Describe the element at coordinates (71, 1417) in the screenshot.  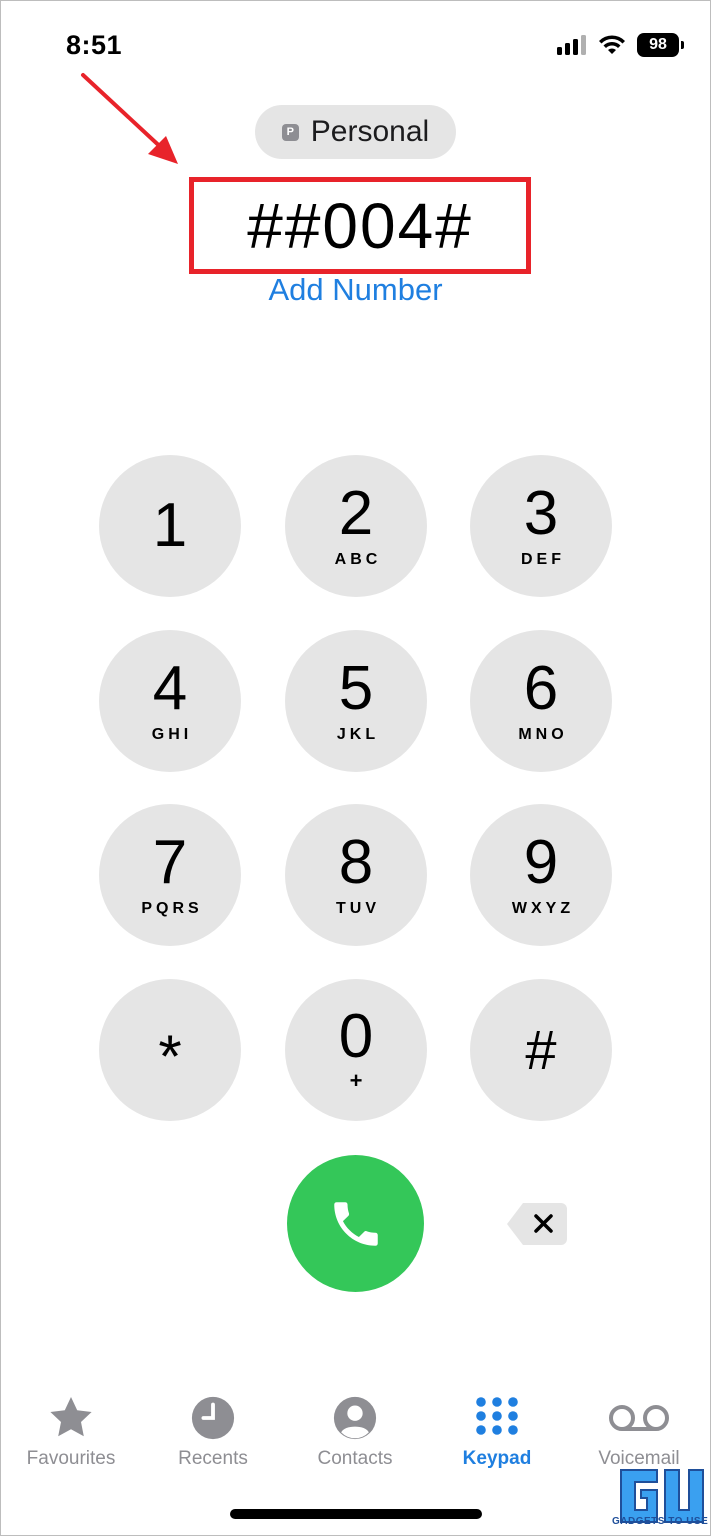
I see `star-icon` at that location.